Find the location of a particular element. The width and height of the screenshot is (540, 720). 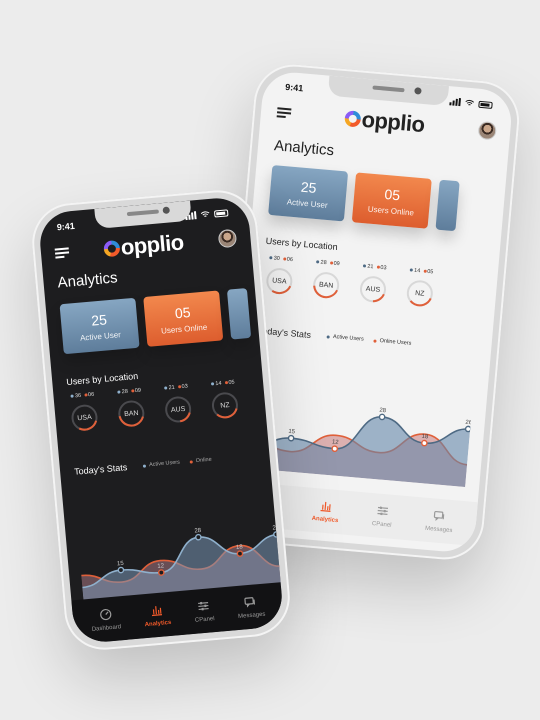

dashboard-icon is located at coordinates (105, 615).